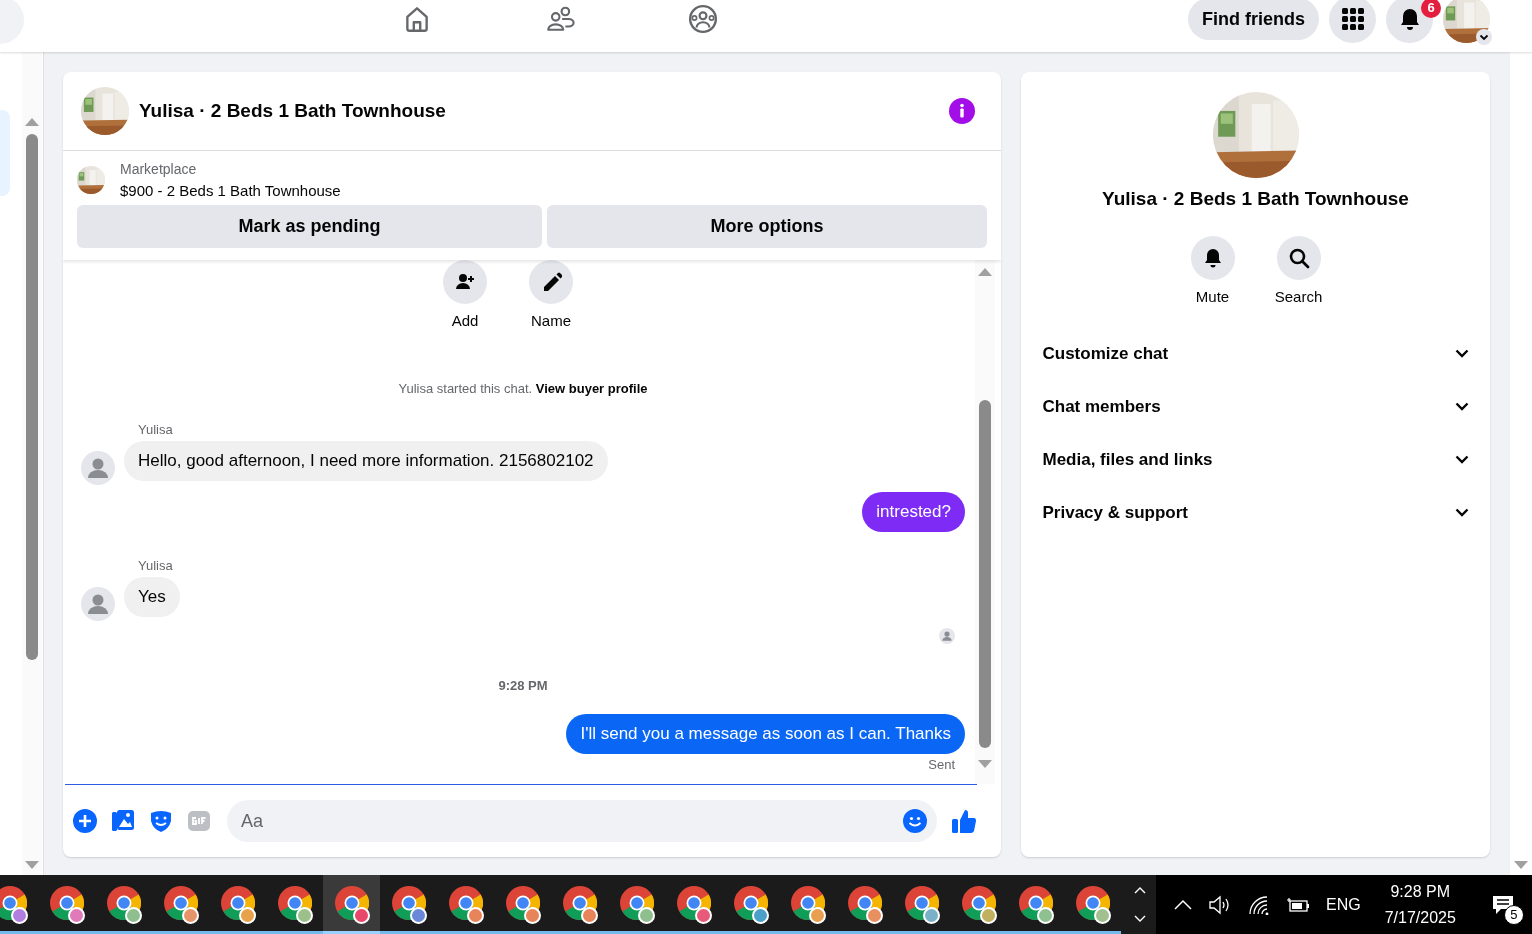  I want to click on action-label: Name, so click(551, 320).